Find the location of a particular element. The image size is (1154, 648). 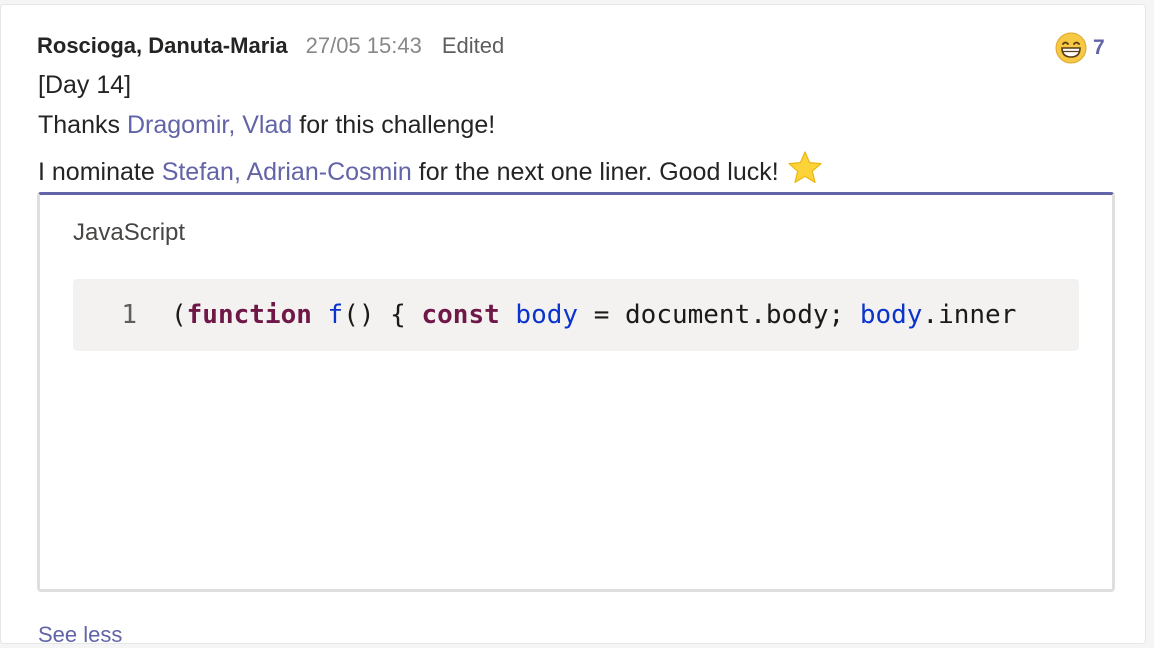

mention-dragomir-vlad: Dragomir, Vlad is located at coordinates (209, 125).